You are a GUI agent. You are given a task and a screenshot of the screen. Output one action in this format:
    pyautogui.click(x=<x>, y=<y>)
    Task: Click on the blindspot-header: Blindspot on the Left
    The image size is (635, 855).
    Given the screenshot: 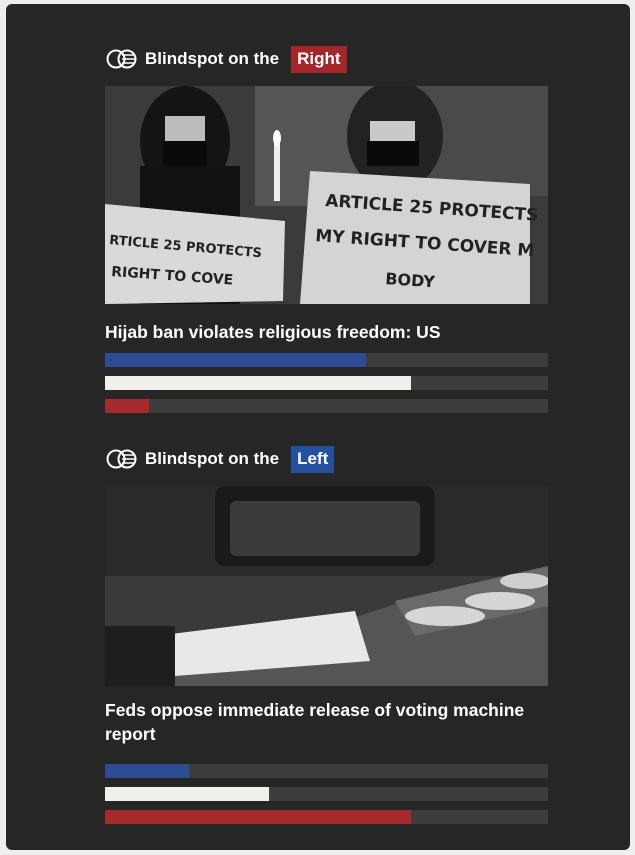 What is the action you would take?
    pyautogui.click(x=220, y=459)
    